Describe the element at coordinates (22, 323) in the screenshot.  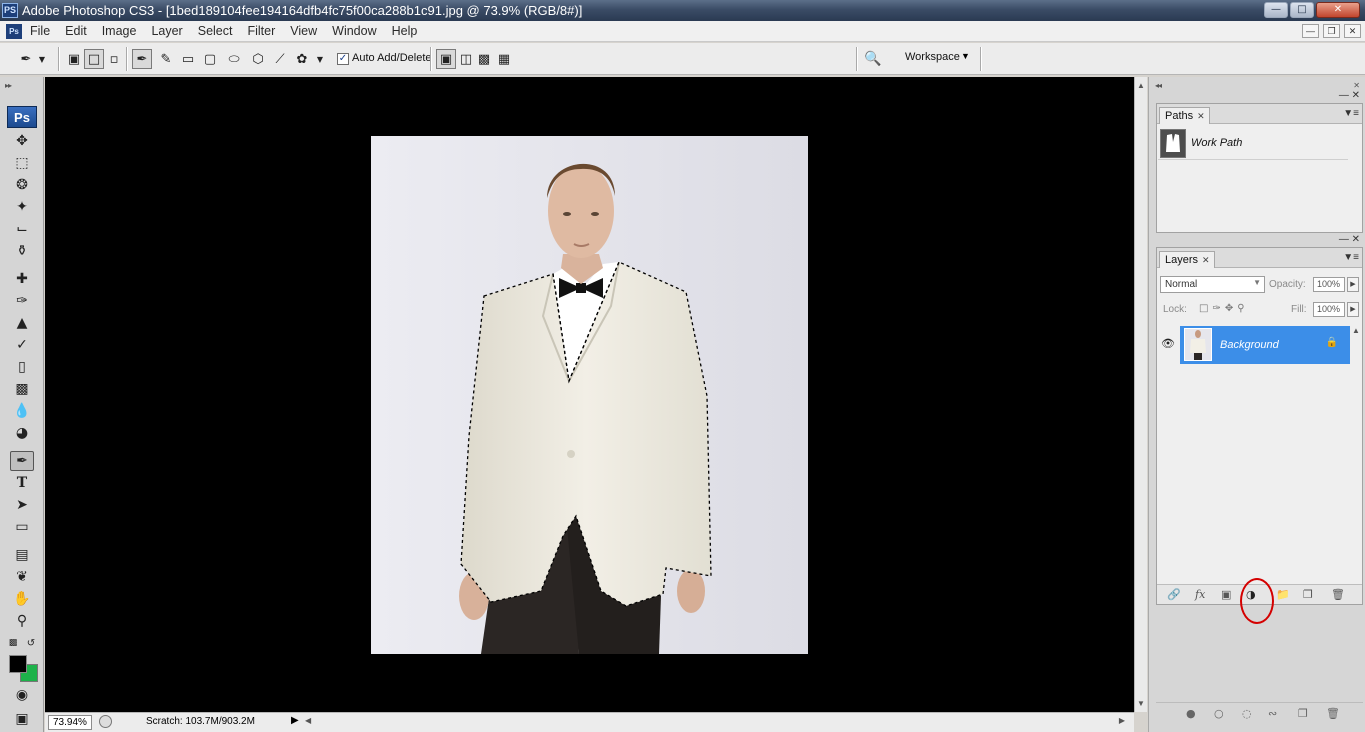
I see `clone-stamp-tool-icon: ▲` at that location.